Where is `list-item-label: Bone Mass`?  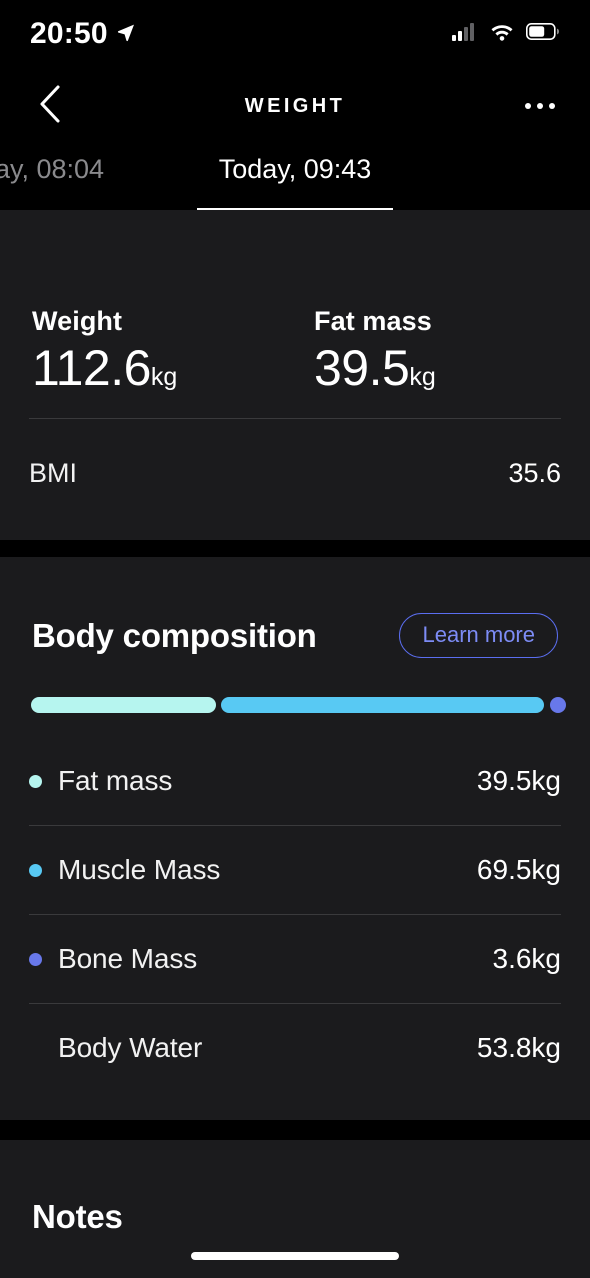 list-item-label: Bone Mass is located at coordinates (128, 958).